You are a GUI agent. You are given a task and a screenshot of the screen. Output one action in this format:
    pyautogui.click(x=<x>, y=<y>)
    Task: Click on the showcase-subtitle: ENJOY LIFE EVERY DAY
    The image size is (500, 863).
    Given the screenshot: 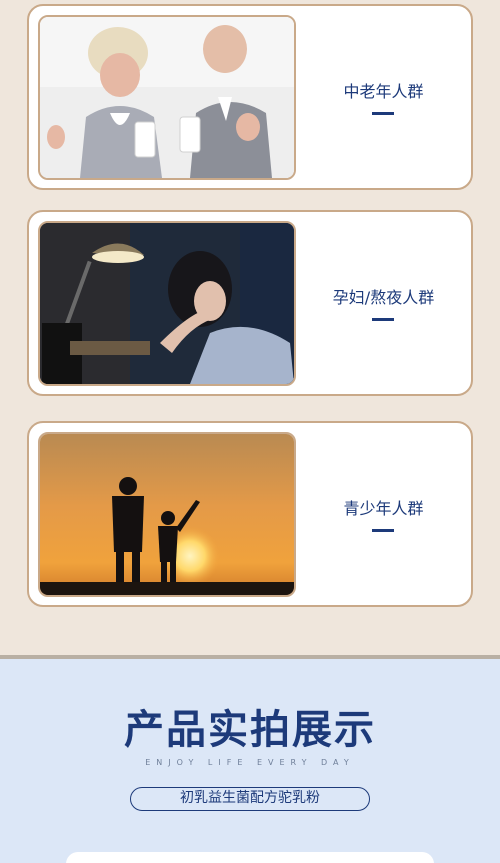 What is the action you would take?
    pyautogui.click(x=250, y=762)
    